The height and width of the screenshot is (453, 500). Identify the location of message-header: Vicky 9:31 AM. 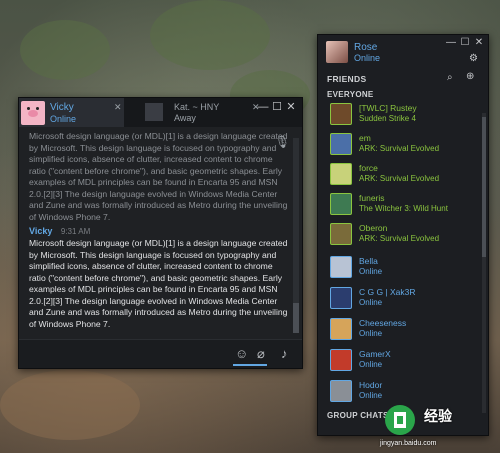
(160, 231).